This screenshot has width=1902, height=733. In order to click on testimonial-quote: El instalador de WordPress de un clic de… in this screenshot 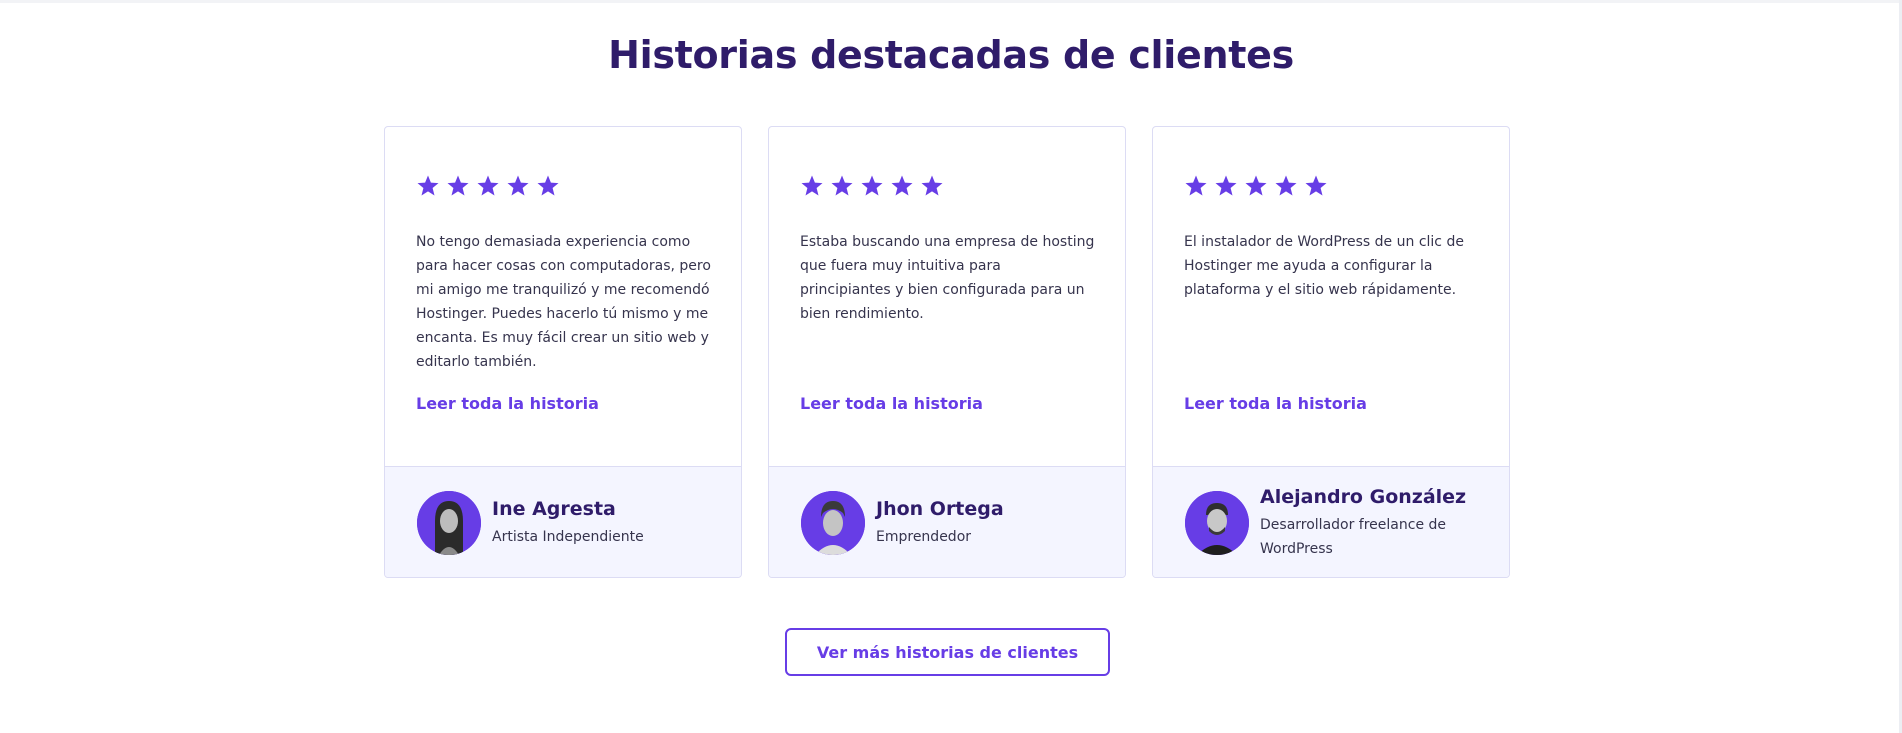, I will do `click(1324, 266)`.